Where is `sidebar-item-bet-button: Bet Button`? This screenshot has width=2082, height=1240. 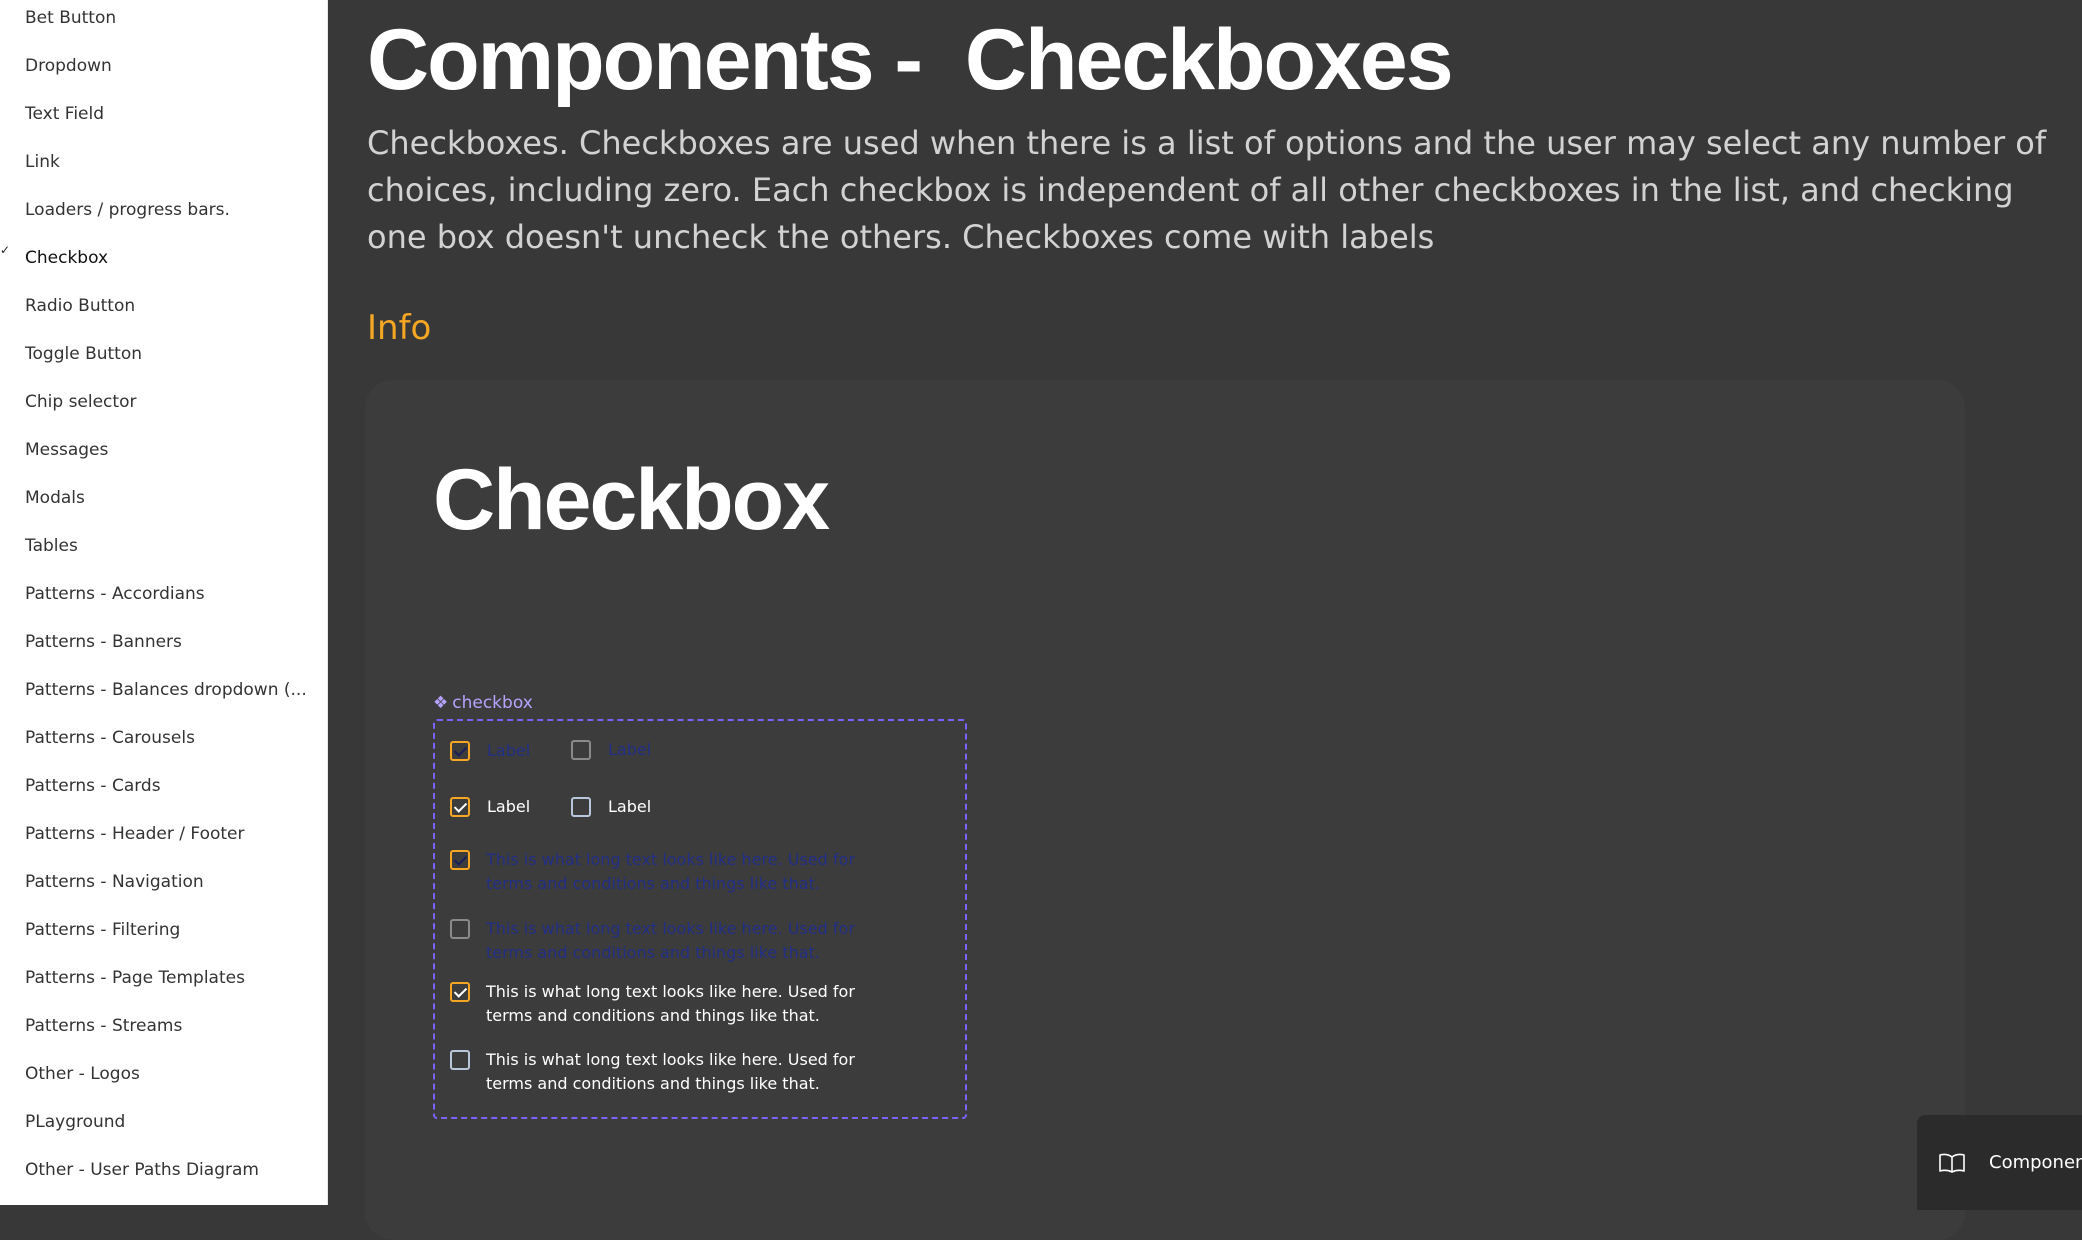
sidebar-item-bet-button: Bet Button is located at coordinates (70, 18).